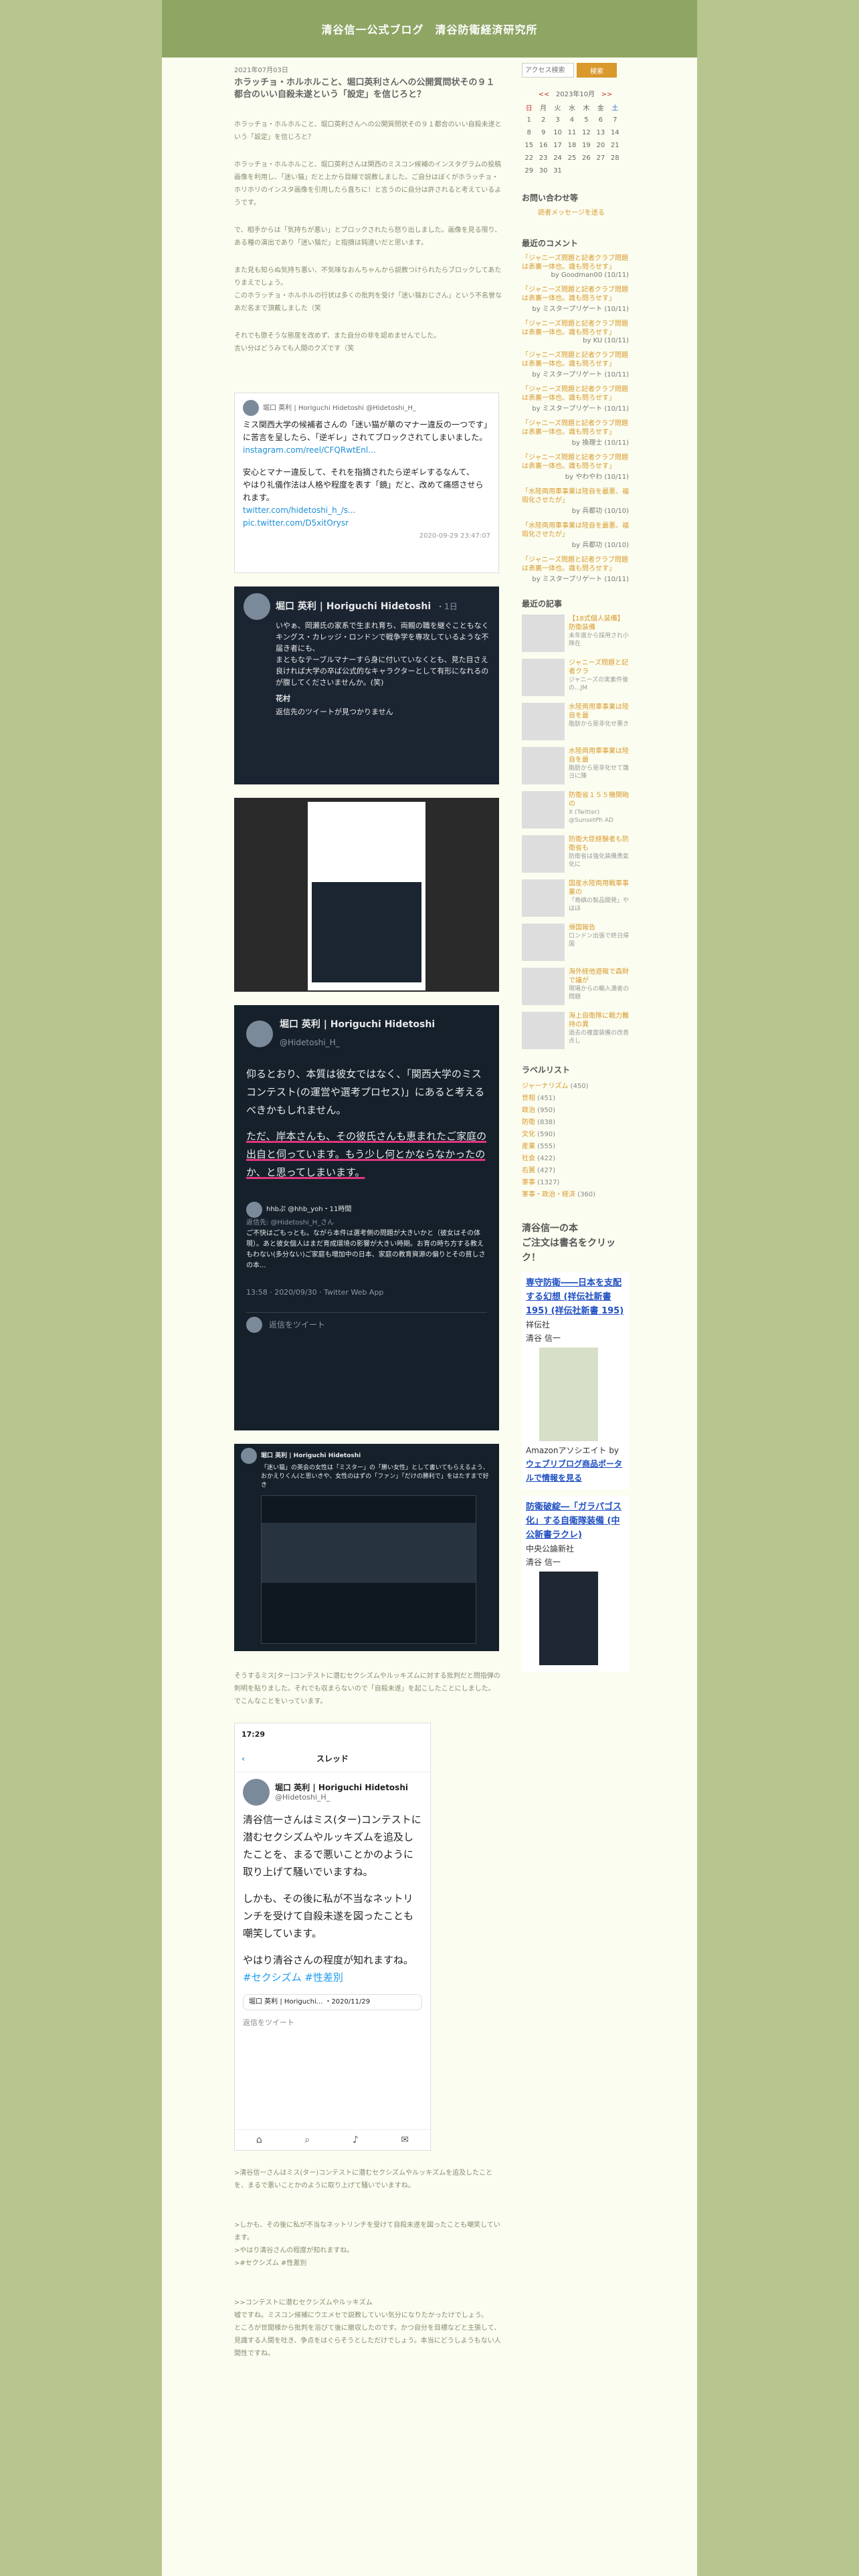  What do you see at coordinates (575, 1297) in the screenshot?
I see `book-title-link: 専守防衛――日本を支配する幻想 (祥伝社新書195) (祥伝社新書 195)` at bounding box center [575, 1297].